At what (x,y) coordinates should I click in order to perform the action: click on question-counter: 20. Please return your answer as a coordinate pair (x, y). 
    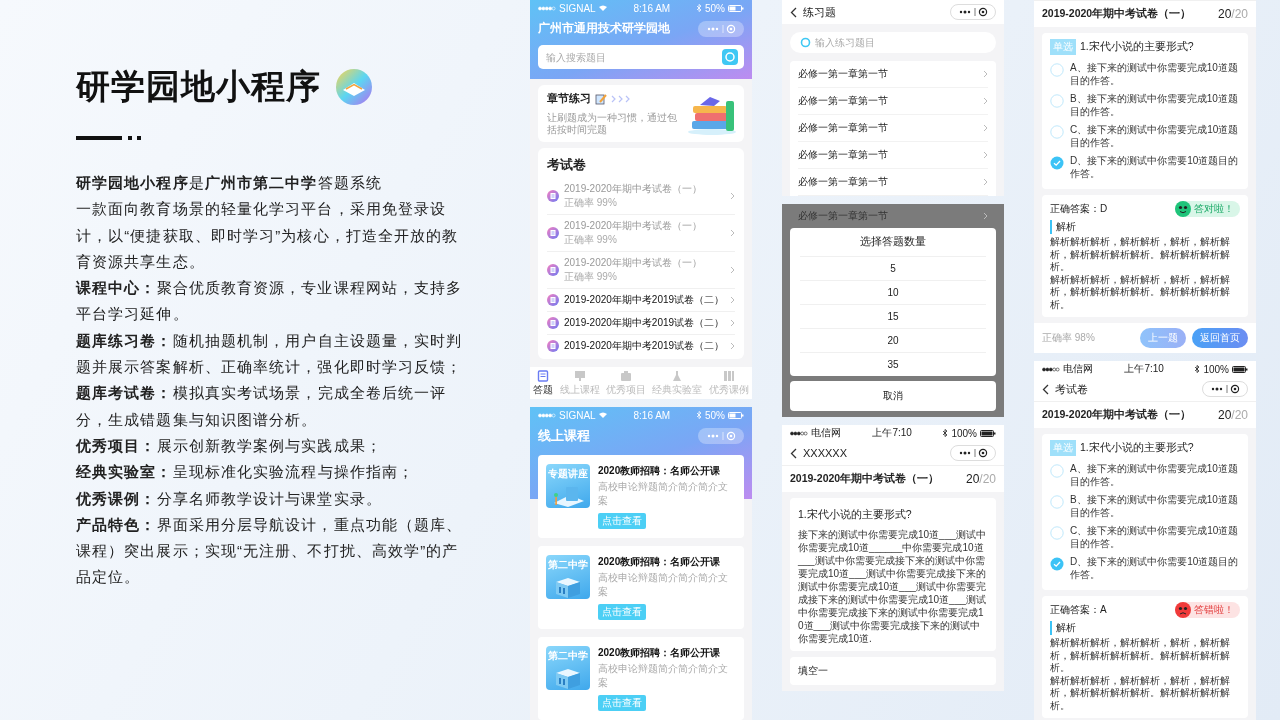
    Looking at the image, I should click on (1224, 415).